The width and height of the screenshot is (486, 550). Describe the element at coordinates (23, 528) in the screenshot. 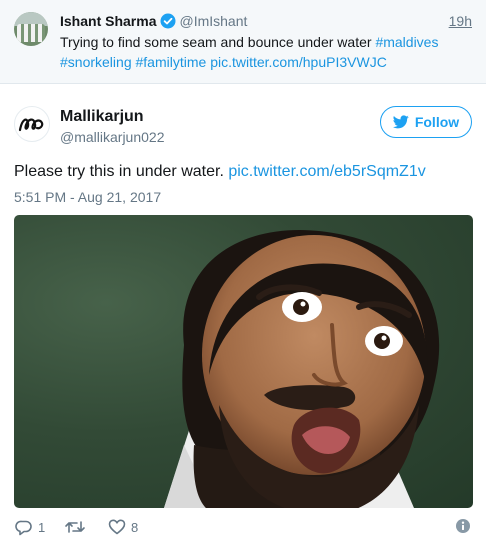

I see `reply-icon` at that location.